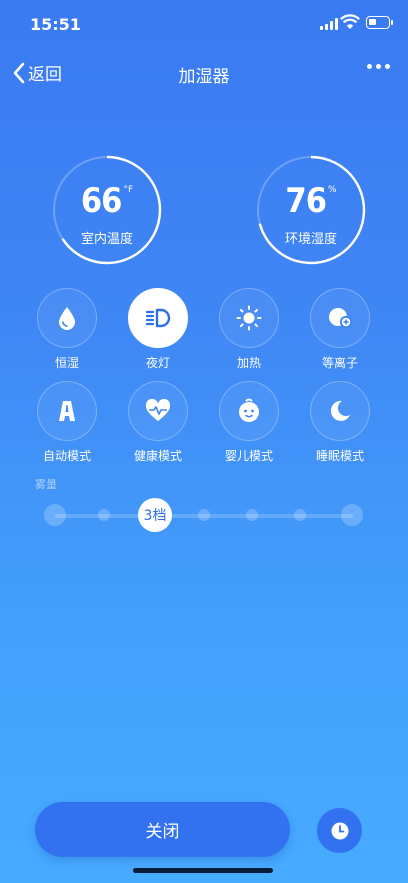  I want to click on battery-icon, so click(379, 22).